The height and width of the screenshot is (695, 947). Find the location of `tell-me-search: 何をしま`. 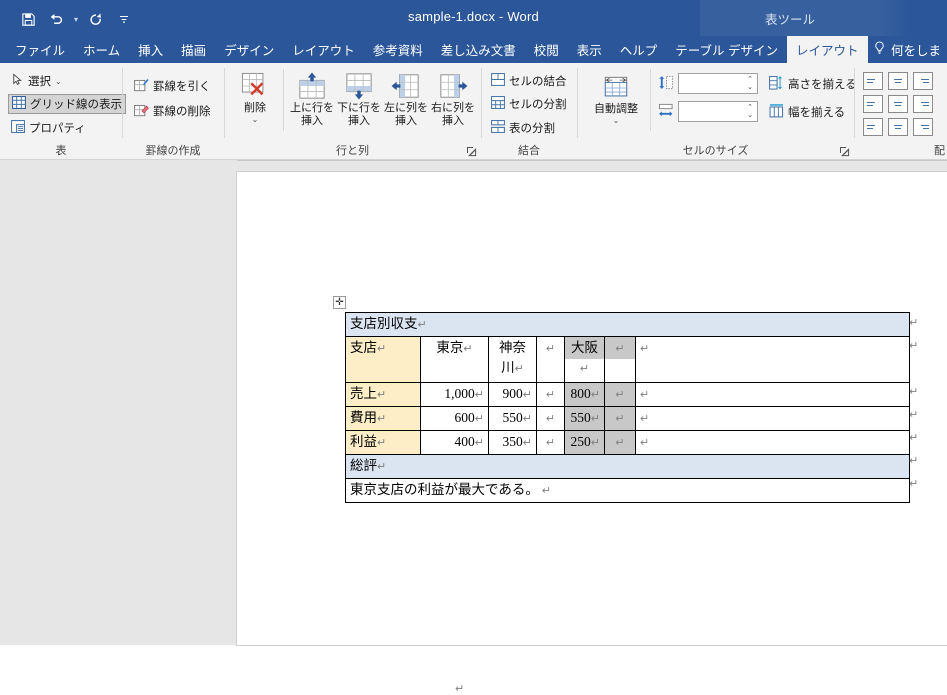

tell-me-search: 何をしま is located at coordinates (909, 49).